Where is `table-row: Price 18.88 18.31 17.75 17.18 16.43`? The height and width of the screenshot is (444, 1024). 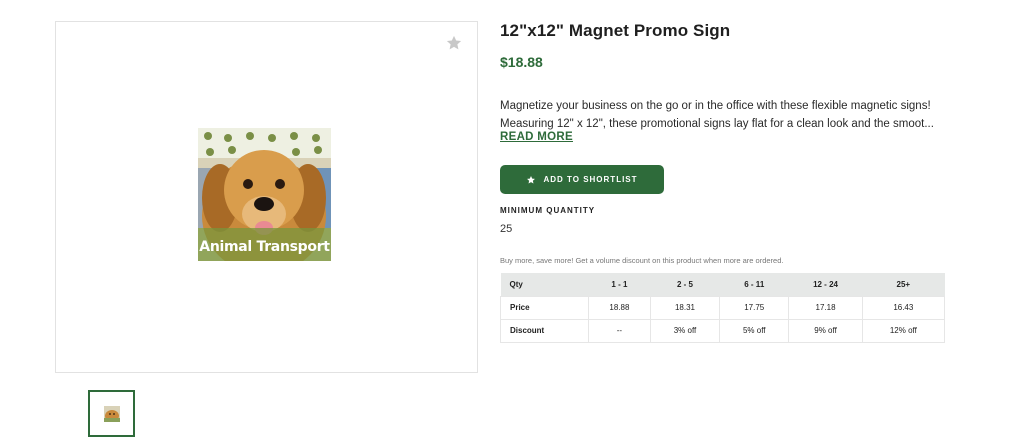
table-row: Price 18.88 18.31 17.75 17.18 16.43 is located at coordinates (723, 308).